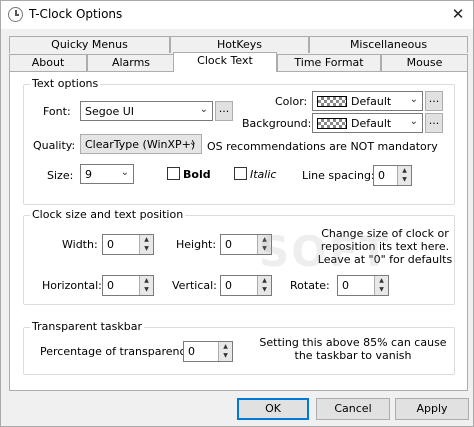 Image resolution: width=474 pixels, height=427 pixels. Describe the element at coordinates (57, 111) in the screenshot. I see `font-label: Font:` at that location.